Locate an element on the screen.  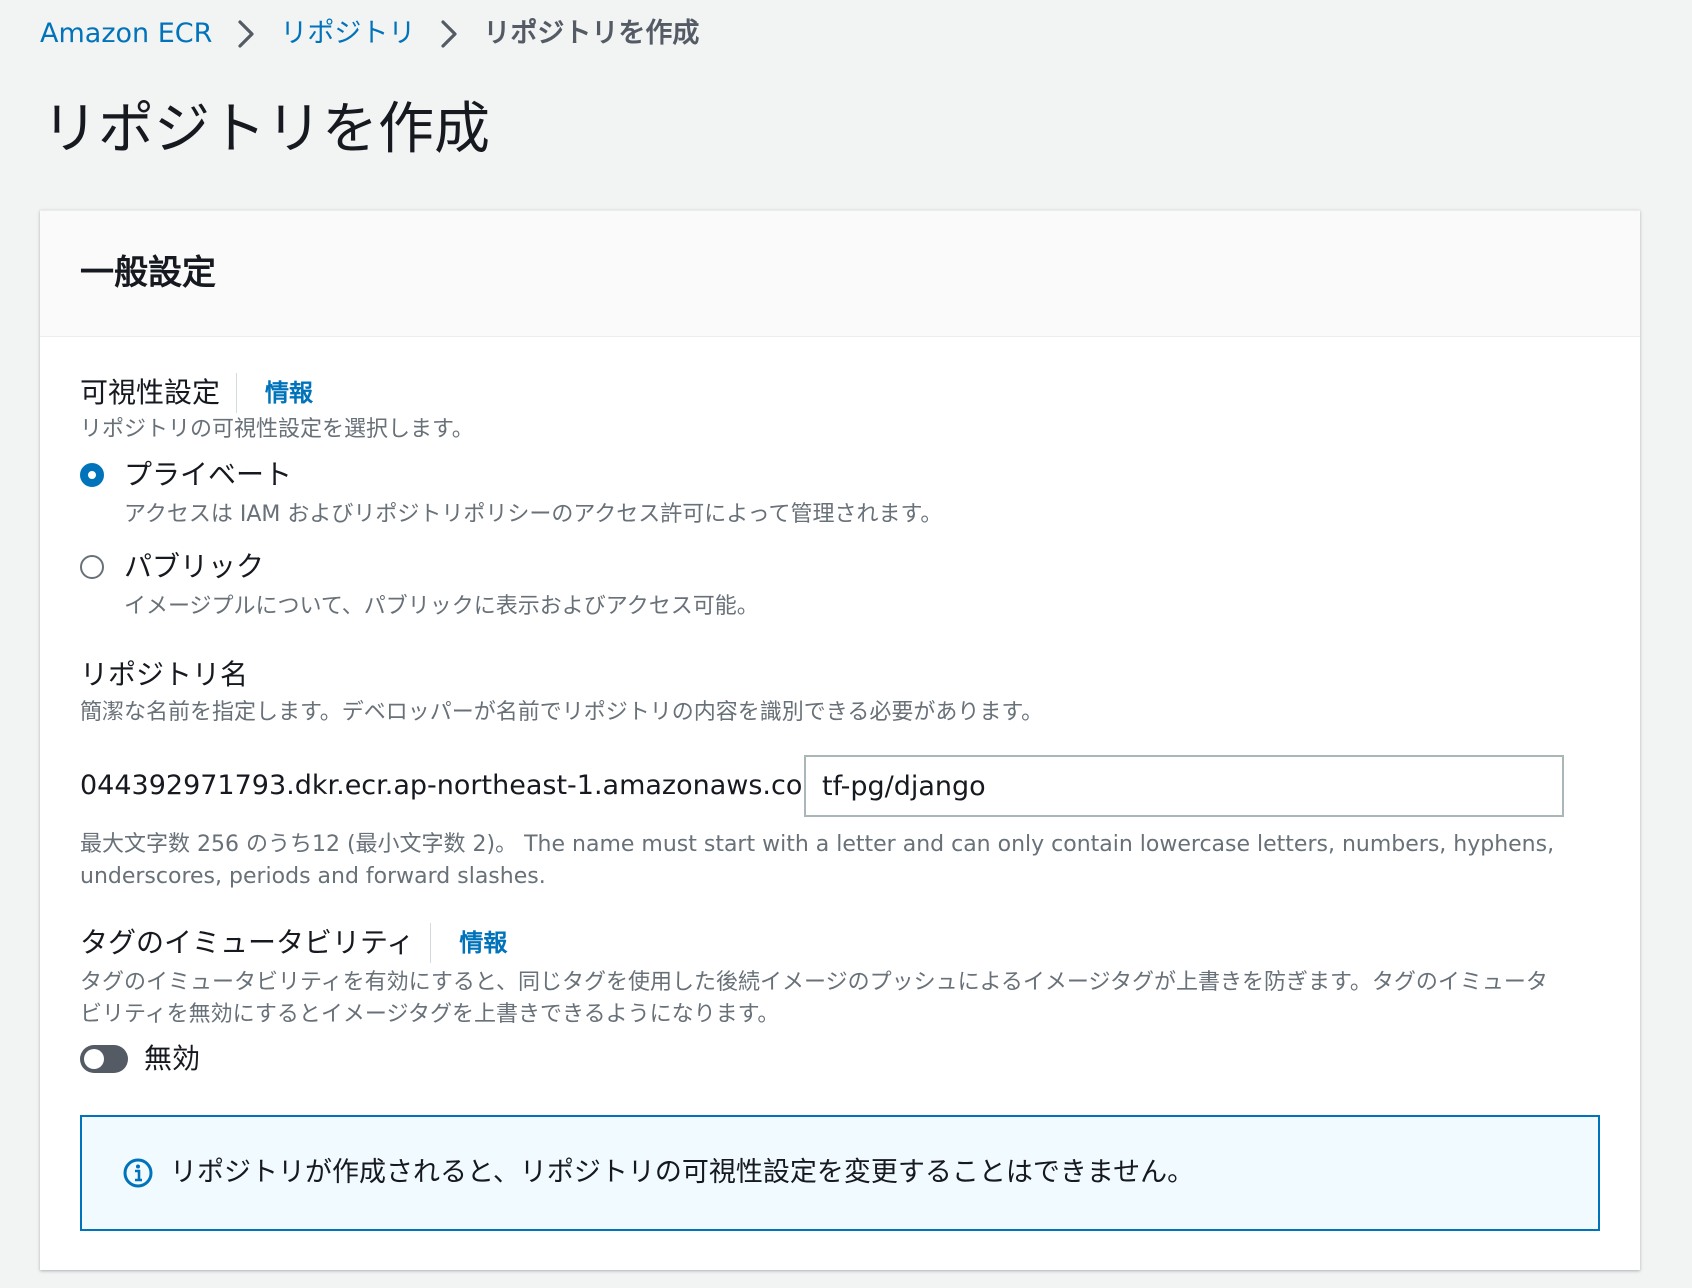
visibility-info-link: 情報 is located at coordinates (274, 393).